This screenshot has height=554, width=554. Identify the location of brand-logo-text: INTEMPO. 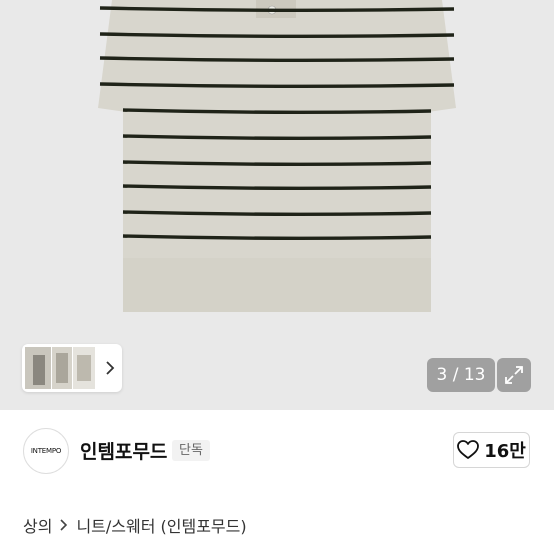
(46, 451).